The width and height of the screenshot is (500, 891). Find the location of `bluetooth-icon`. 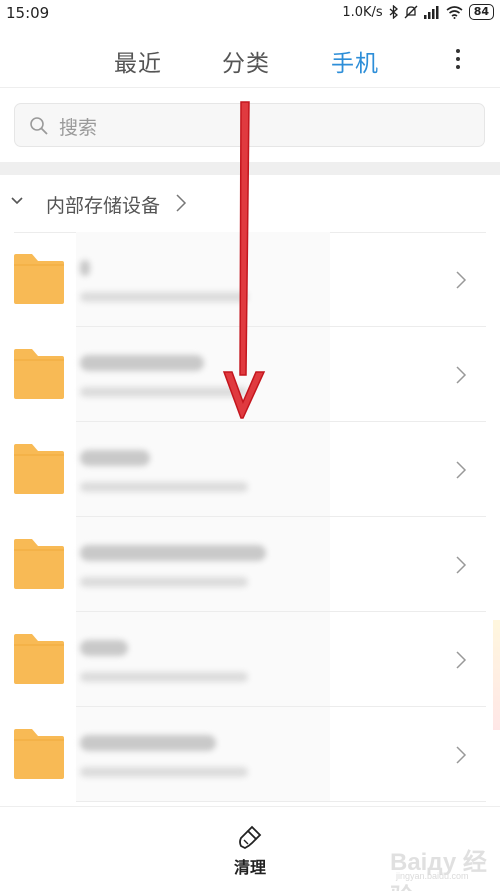

bluetooth-icon is located at coordinates (393, 12).